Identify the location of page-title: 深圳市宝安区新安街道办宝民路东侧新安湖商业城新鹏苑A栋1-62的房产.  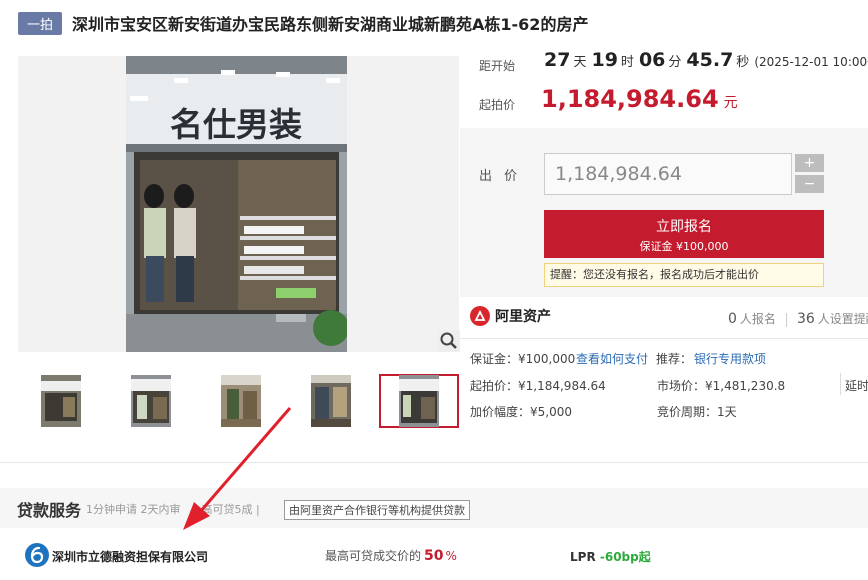
(330, 24).